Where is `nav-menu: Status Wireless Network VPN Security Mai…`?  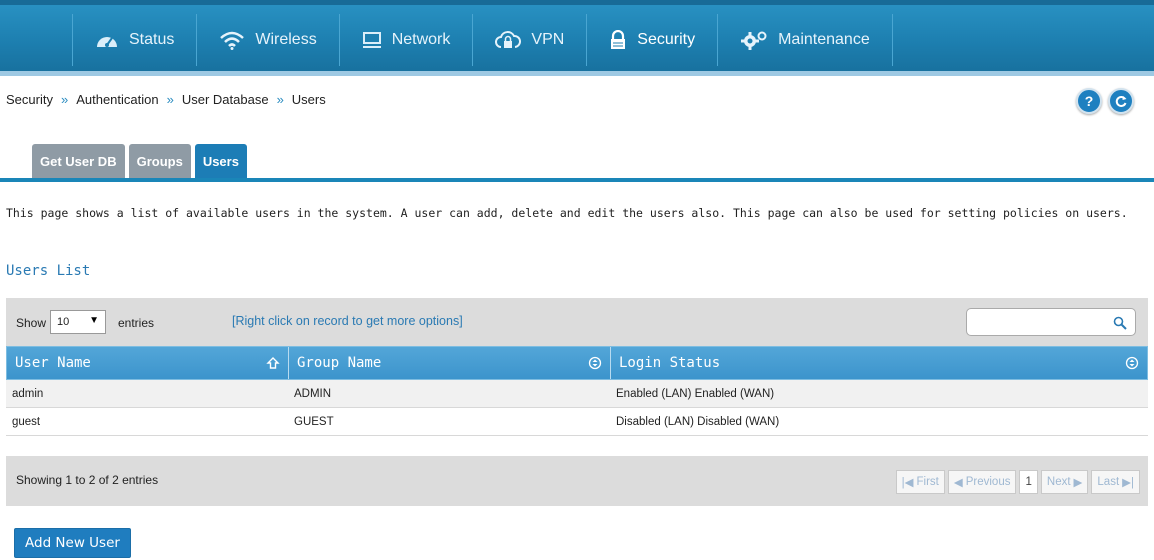
nav-menu: Status Wireless Network VPN Security Mai… is located at coordinates (482, 40).